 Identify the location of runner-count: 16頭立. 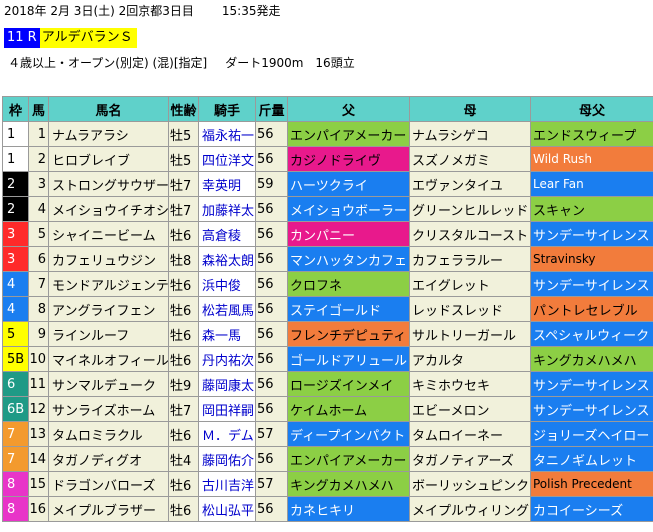
(335, 63).